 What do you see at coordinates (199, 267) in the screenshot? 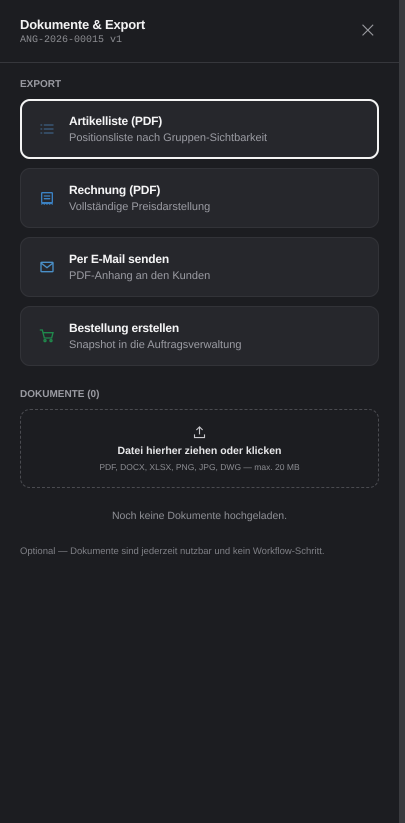
I see `export-option: Per E-Mail senden PDF-Anhang an den Kunden` at bounding box center [199, 267].